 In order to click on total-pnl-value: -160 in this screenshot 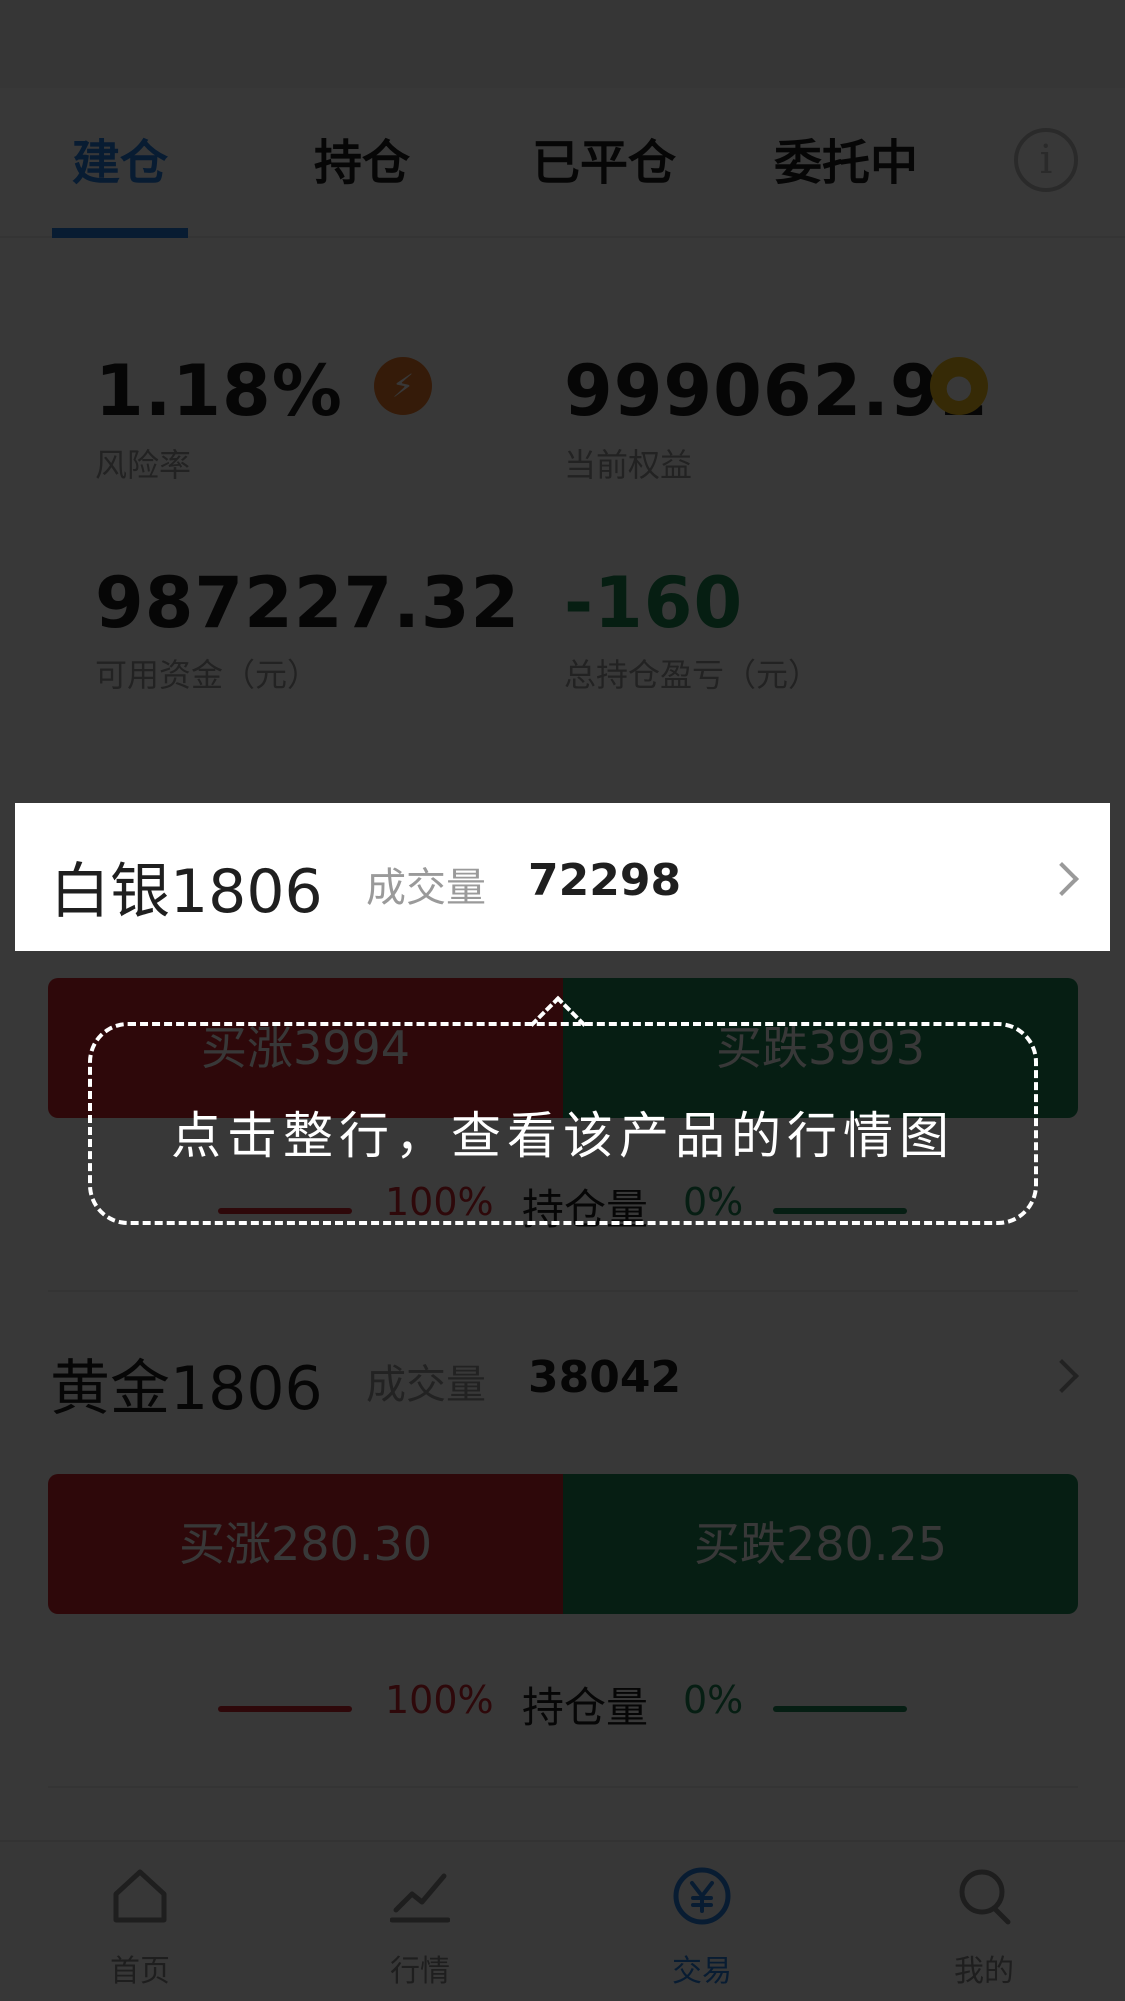, I will do `click(654, 603)`.